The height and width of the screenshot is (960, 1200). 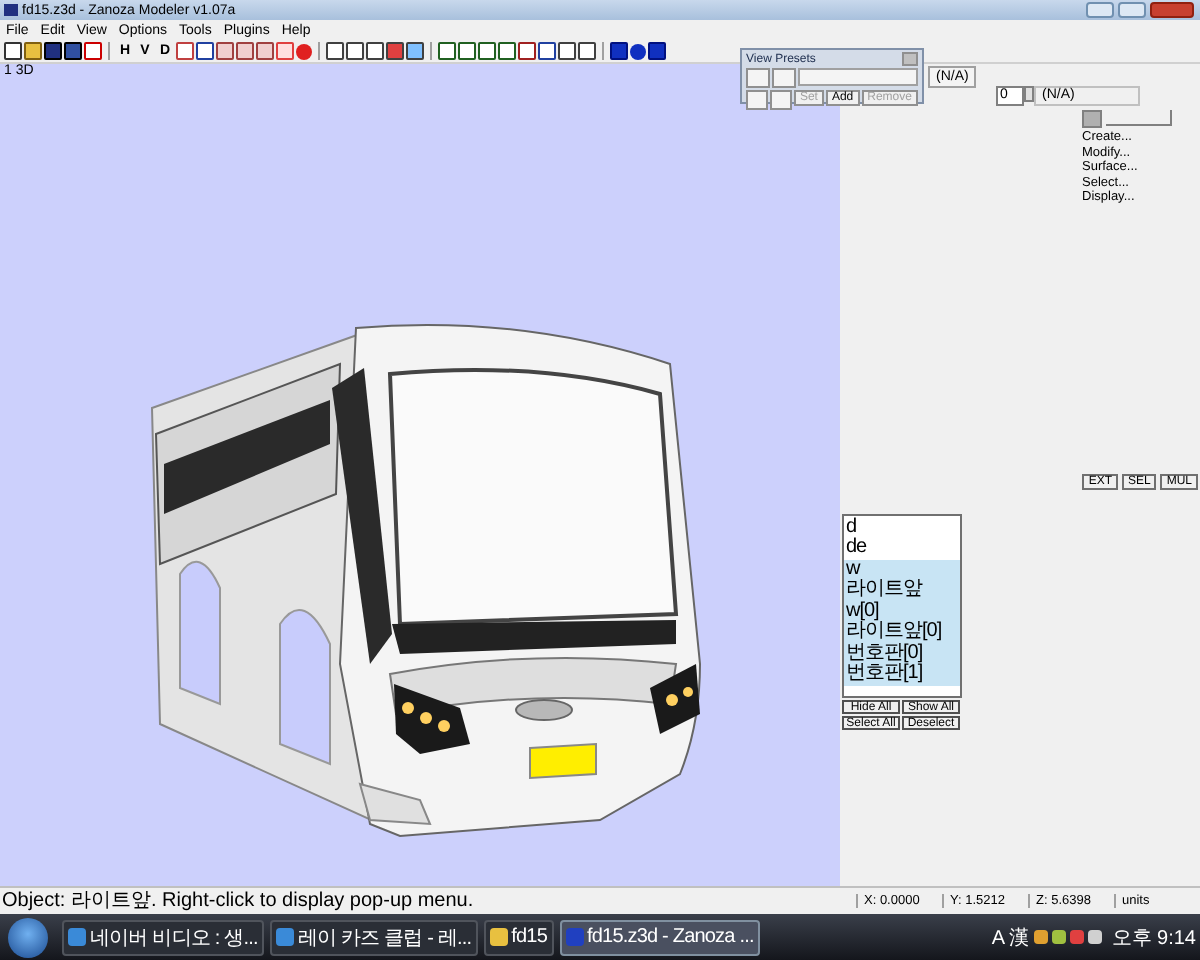 I want to click on taskbar-button: fd15, so click(x=518, y=937).